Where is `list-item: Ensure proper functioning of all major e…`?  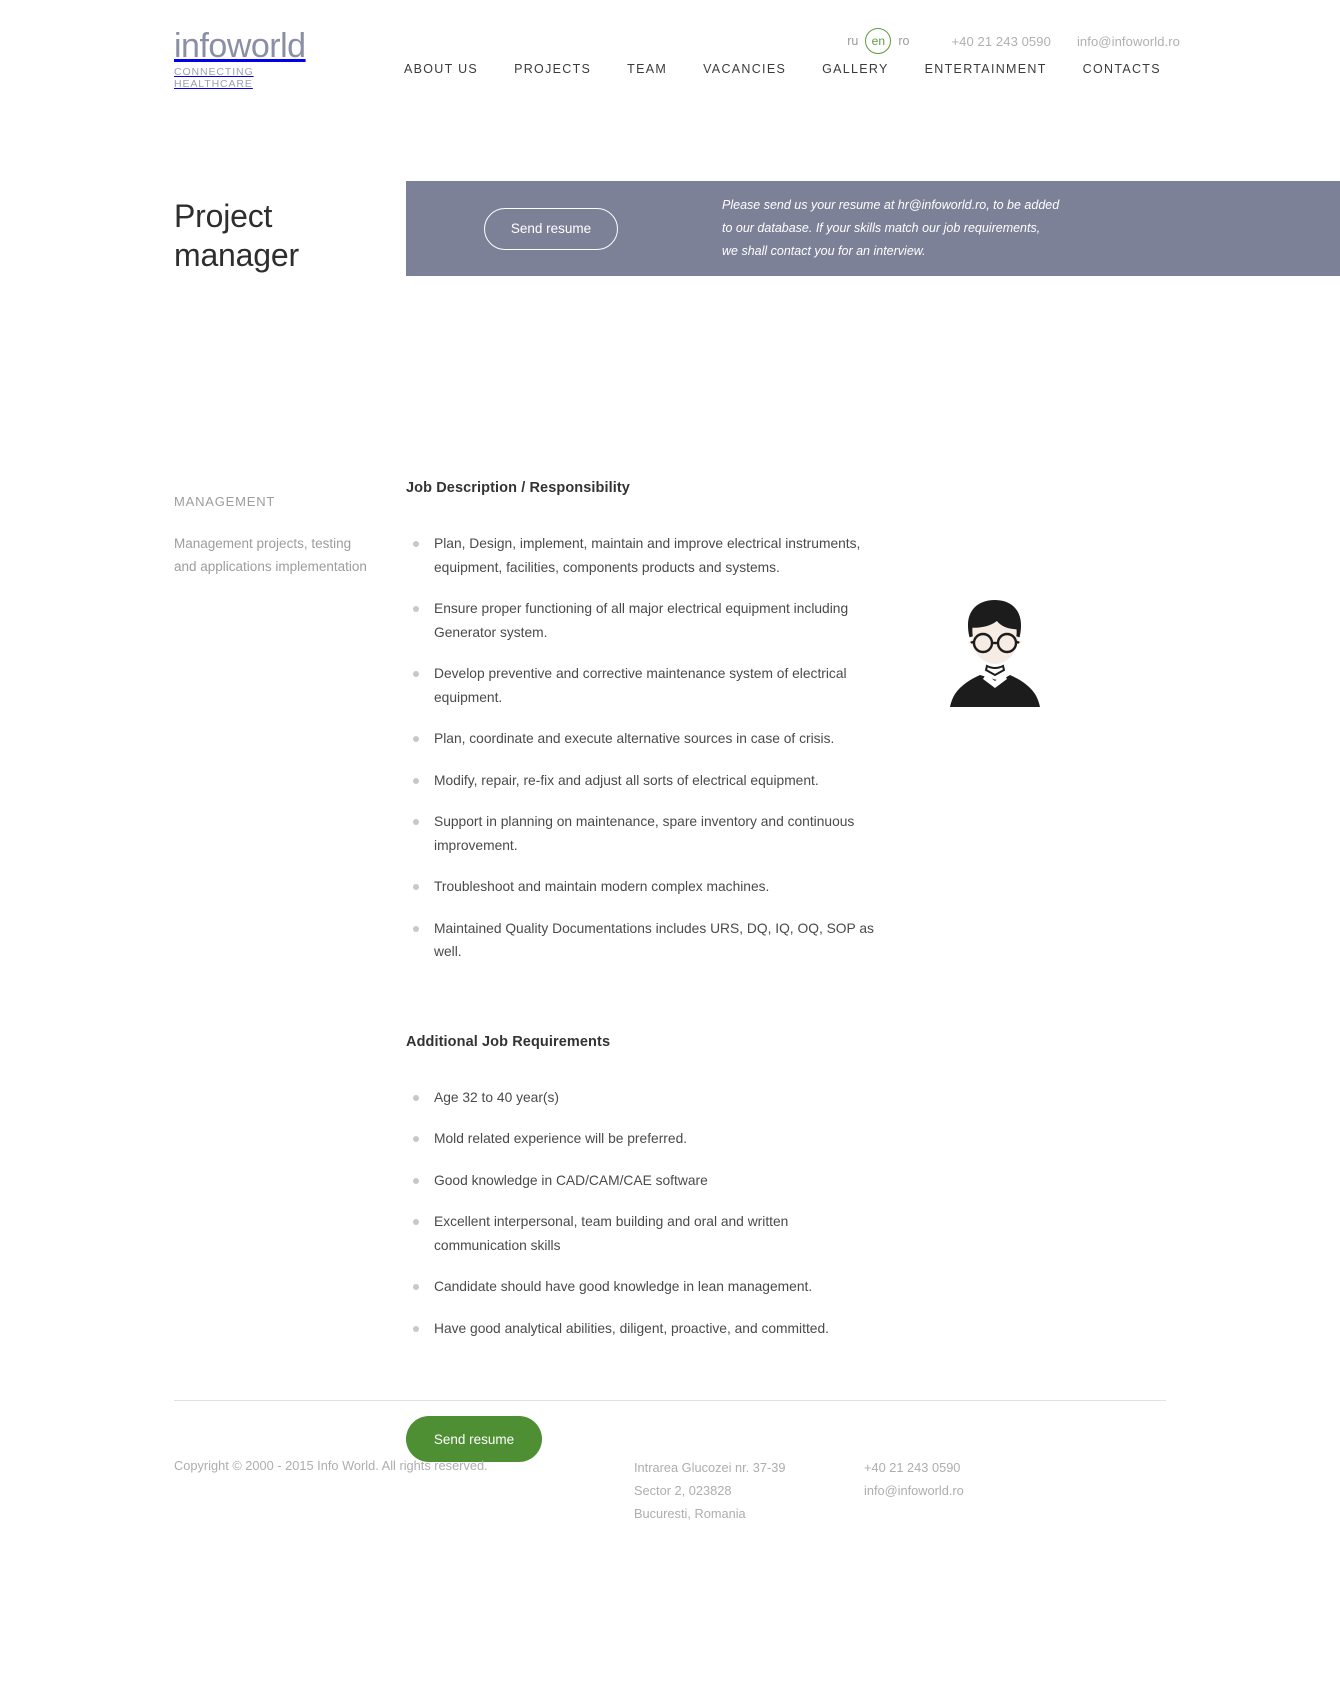
list-item: Ensure proper functioning of all major e… is located at coordinates (641, 620).